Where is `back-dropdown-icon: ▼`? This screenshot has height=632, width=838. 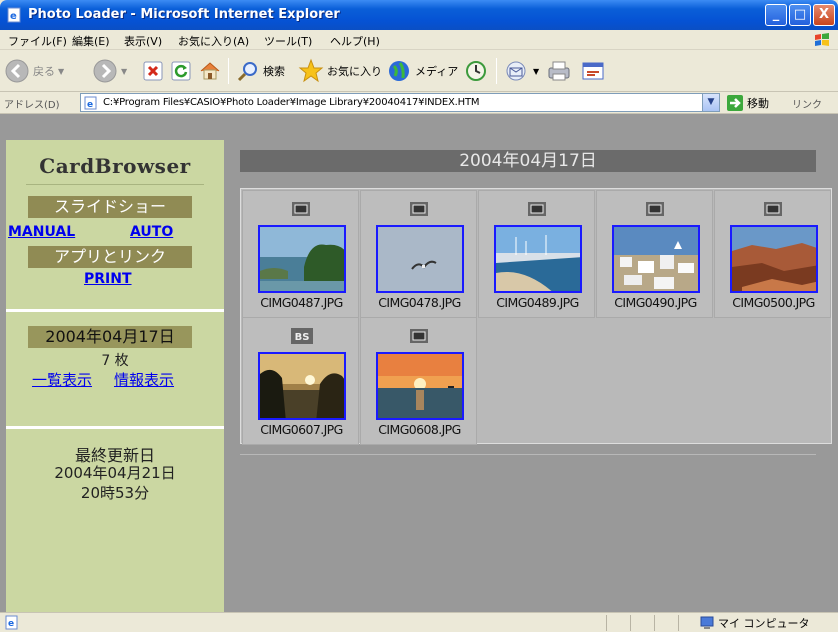 back-dropdown-icon: ▼ is located at coordinates (61, 71).